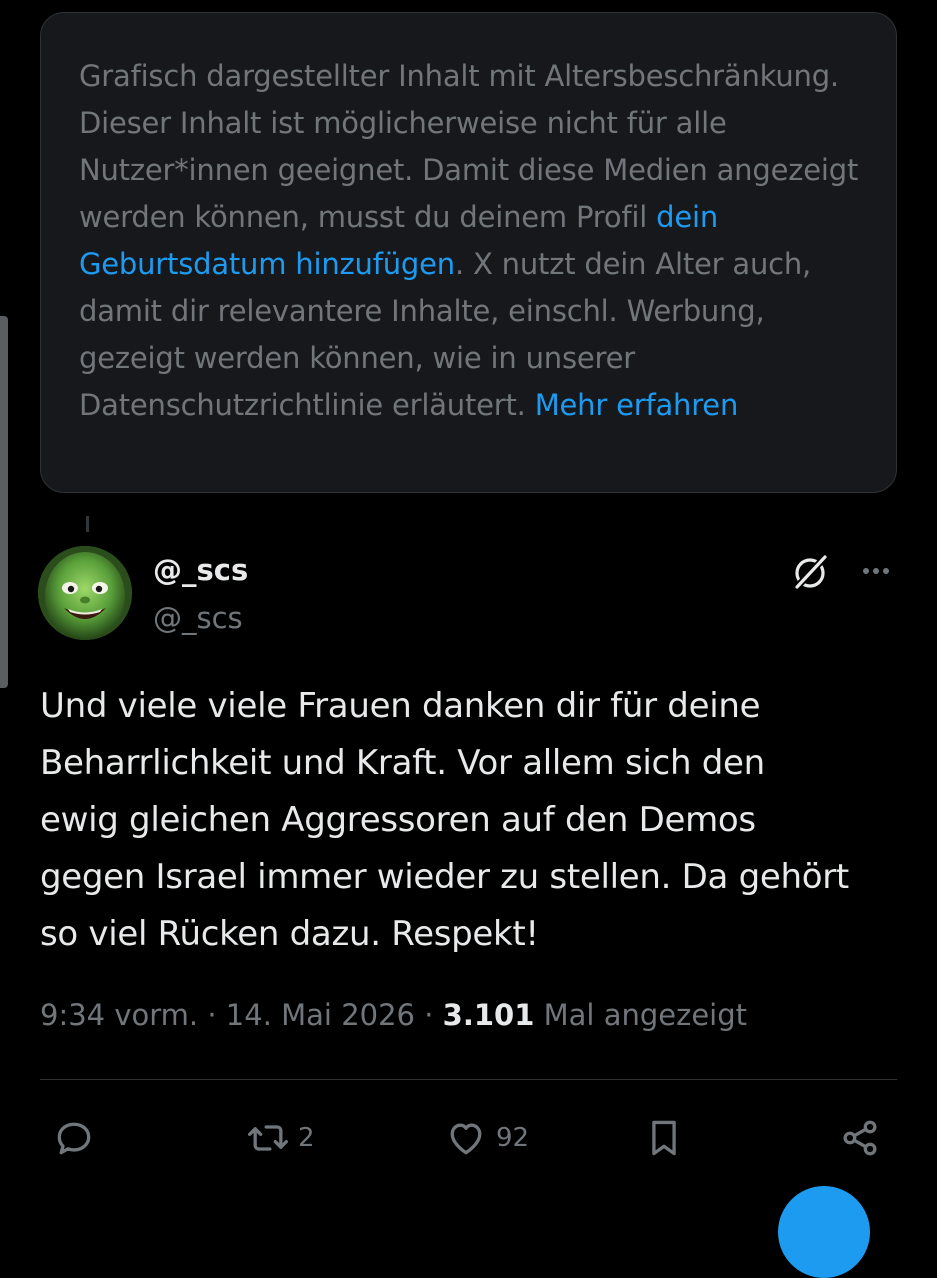  I want to click on repost-button: 2, so click(280, 1138).